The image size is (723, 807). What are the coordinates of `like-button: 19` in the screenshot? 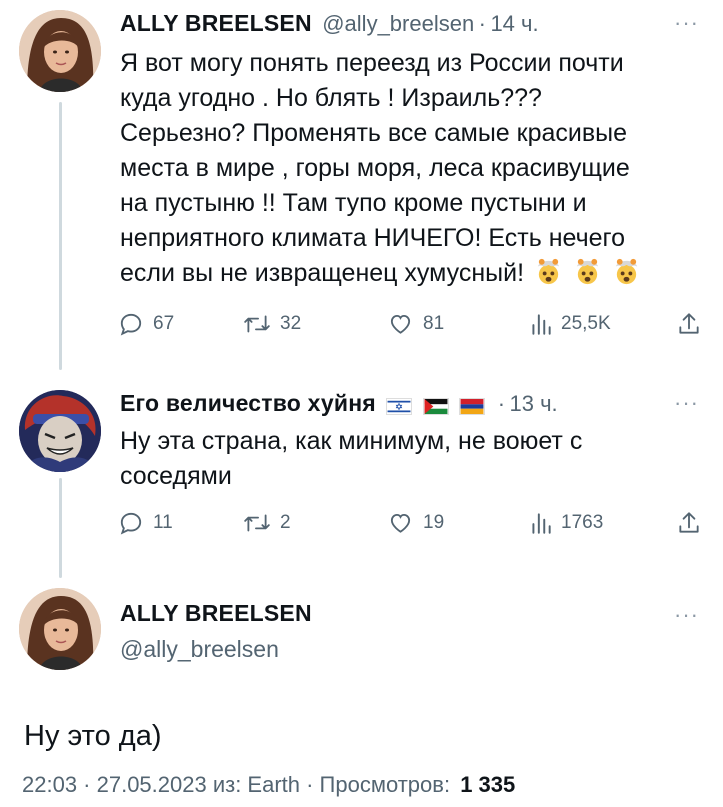 It's located at (415, 523).